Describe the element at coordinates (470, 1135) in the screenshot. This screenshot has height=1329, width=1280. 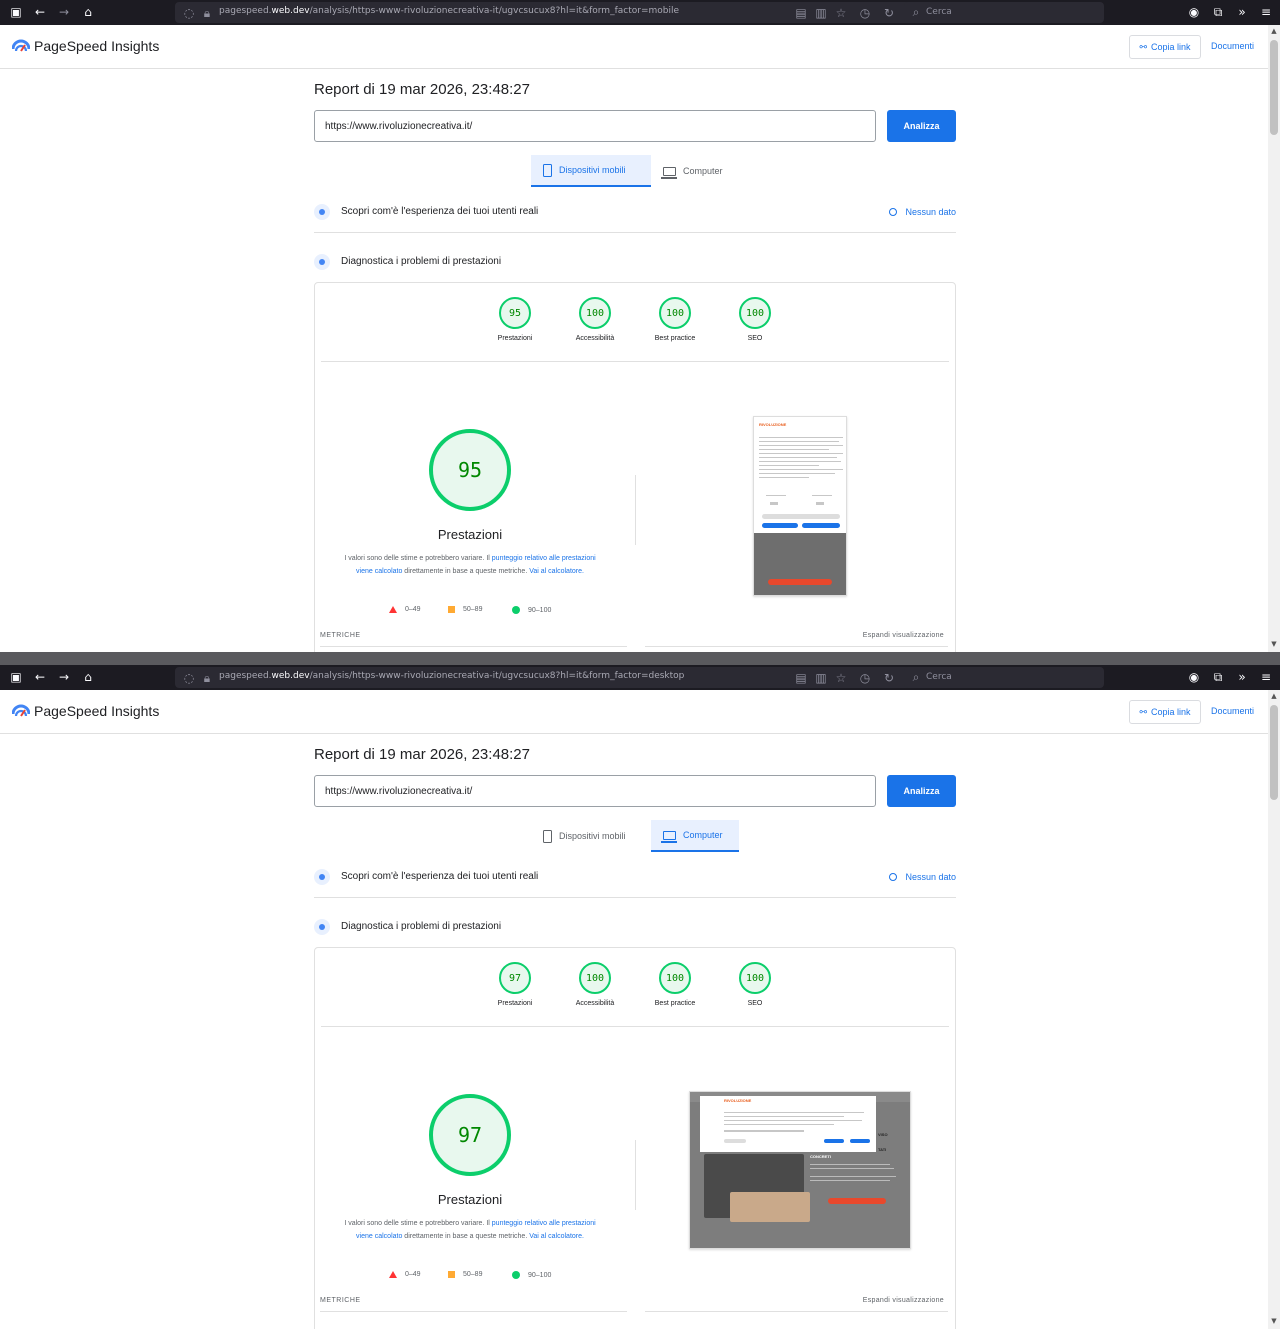
I see `performance-big-gauge: 97` at that location.